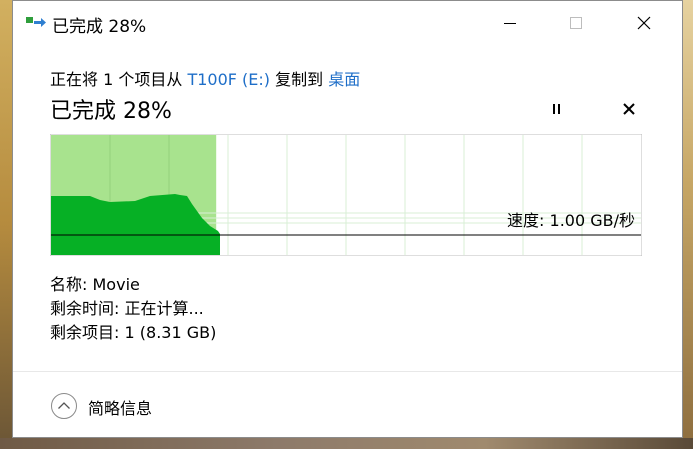 The image size is (693, 449). Describe the element at coordinates (36, 22) in the screenshot. I see `file-copy-icon` at that location.